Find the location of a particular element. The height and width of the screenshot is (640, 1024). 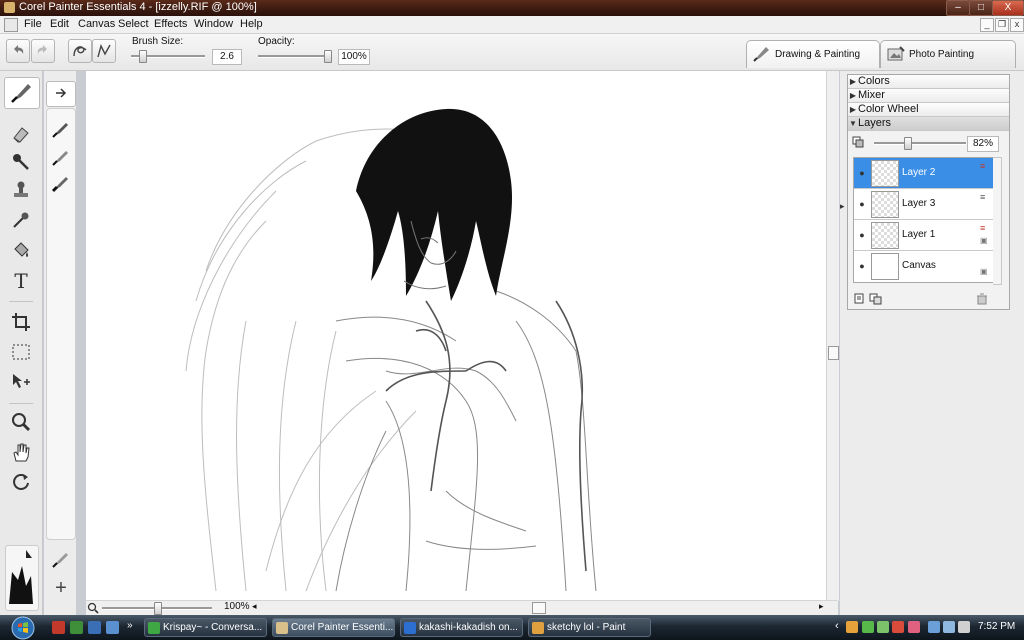

menu-file: File is located at coordinates (33, 24).